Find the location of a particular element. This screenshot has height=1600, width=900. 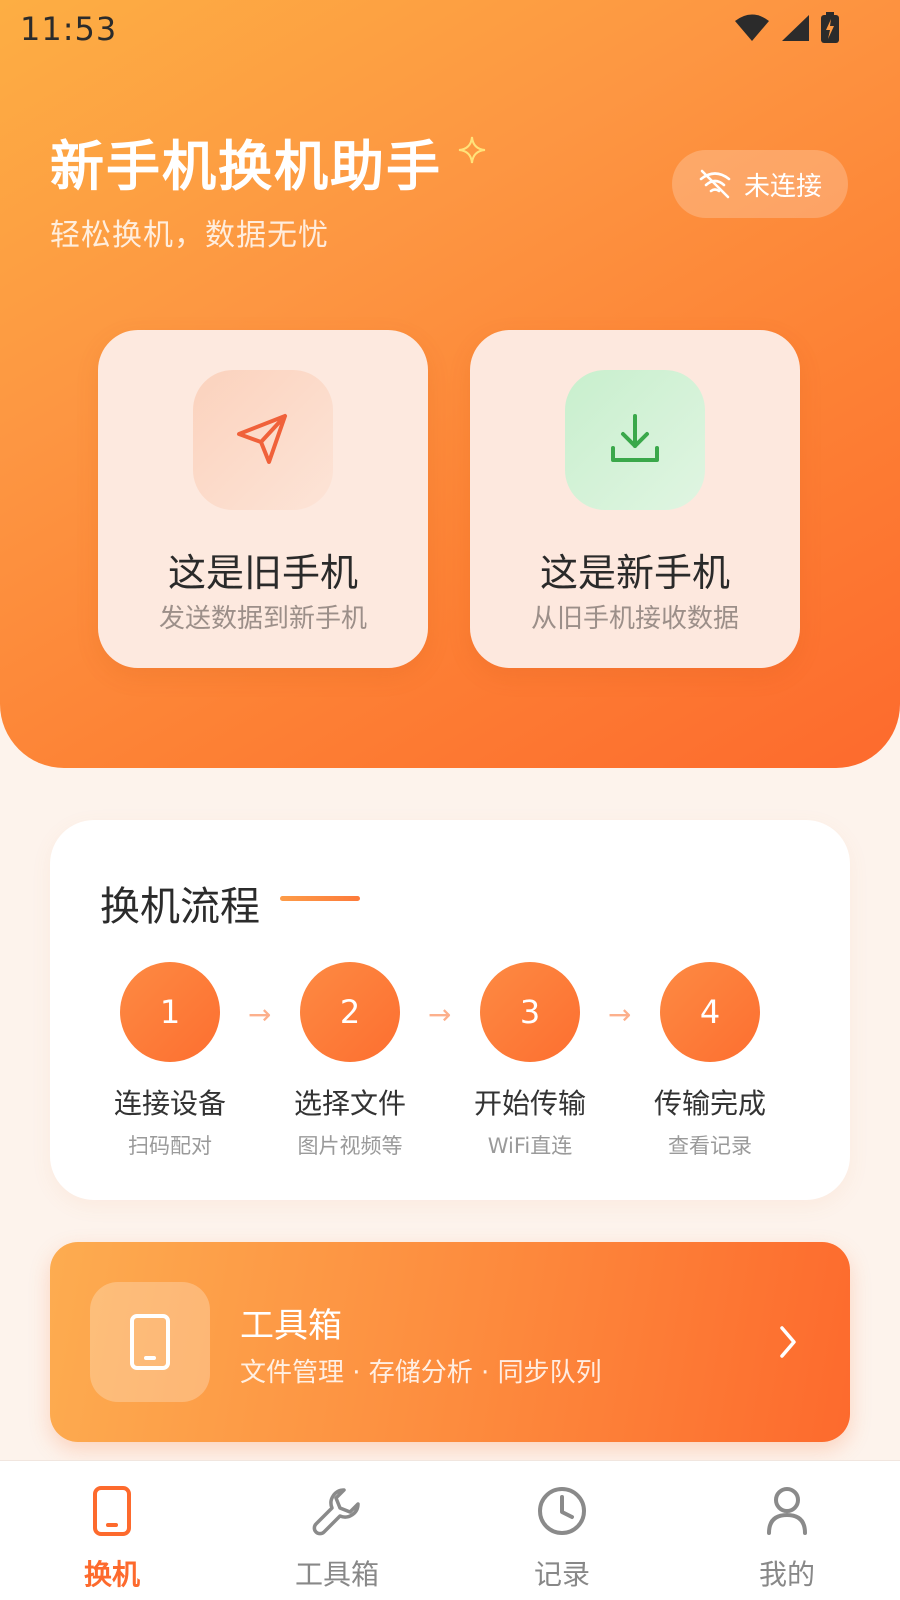

toolbox-card: 工具箱 文件管理 · 存储分析 · 同步队列 is located at coordinates (450, 1342).